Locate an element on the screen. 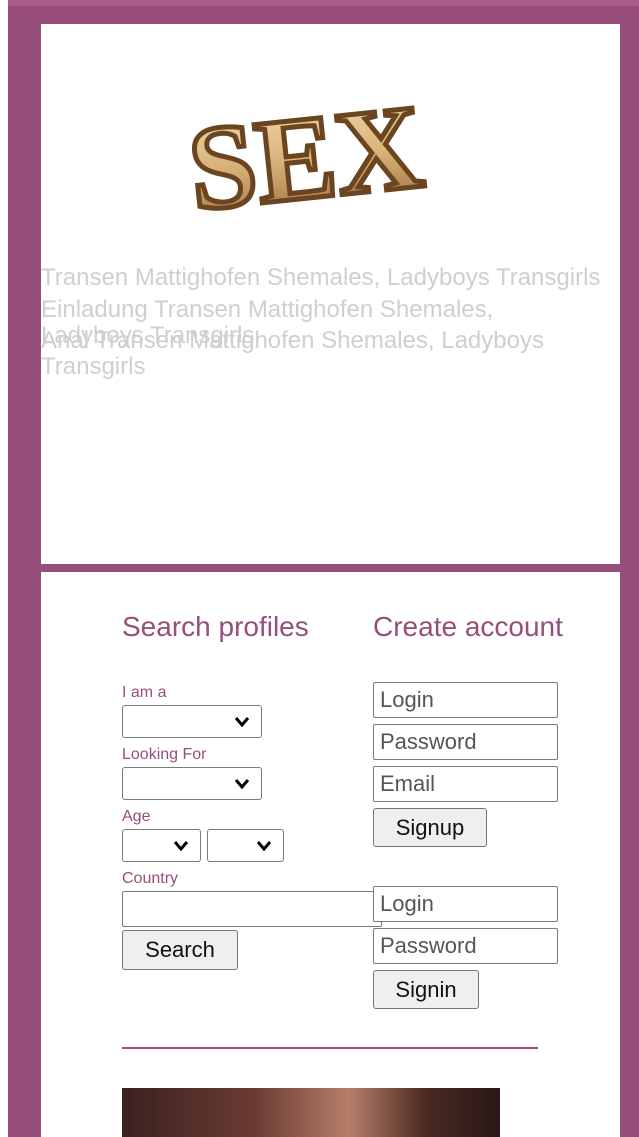 The image size is (639, 1137). age-from-select is located at coordinates (161, 846).